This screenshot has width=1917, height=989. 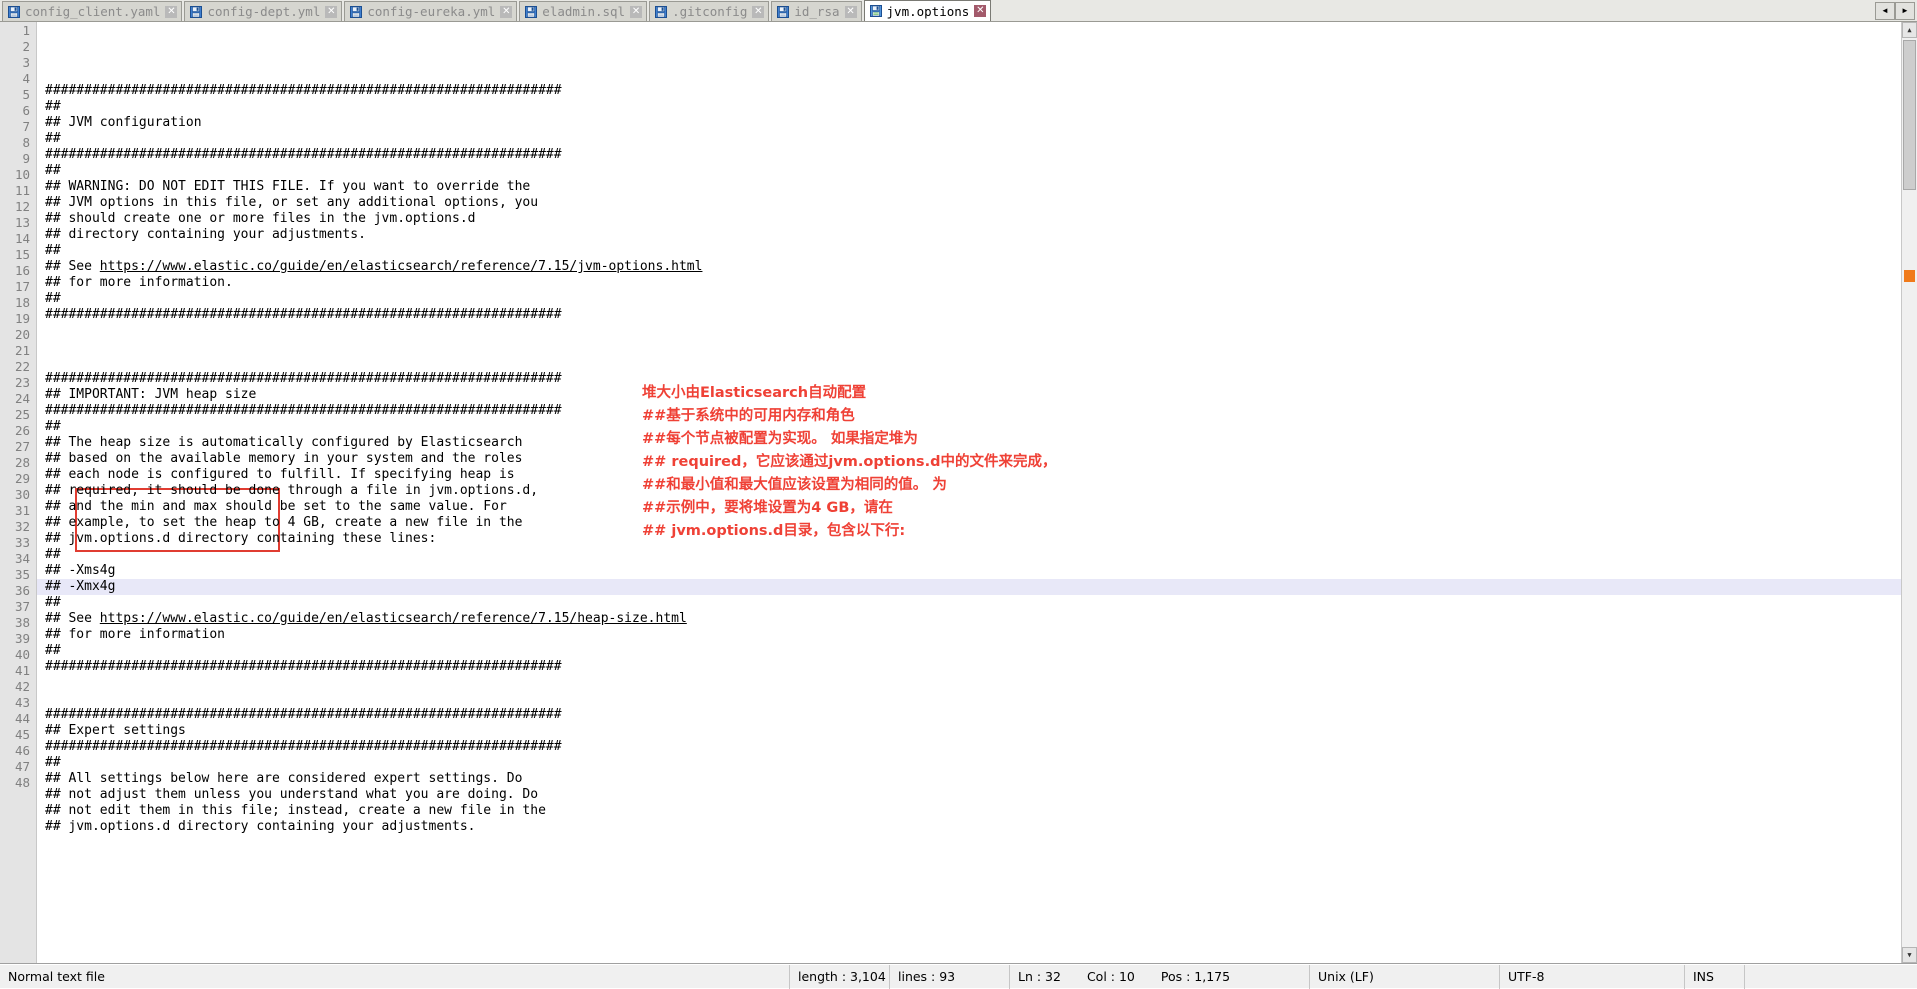 I want to click on code-line: ## IMPORTANT: JVM heap size, so click(x=981, y=395).